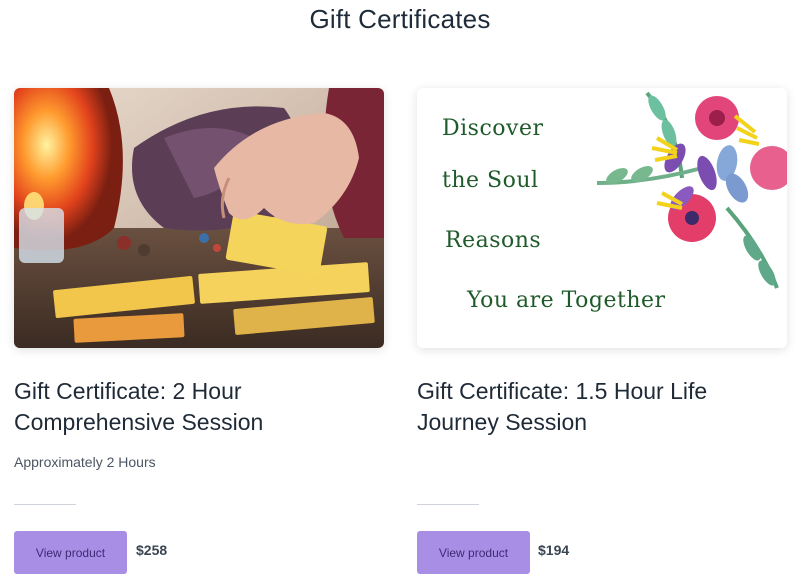  Describe the element at coordinates (490, 180) in the screenshot. I see `image-text-line: the Soul` at that location.